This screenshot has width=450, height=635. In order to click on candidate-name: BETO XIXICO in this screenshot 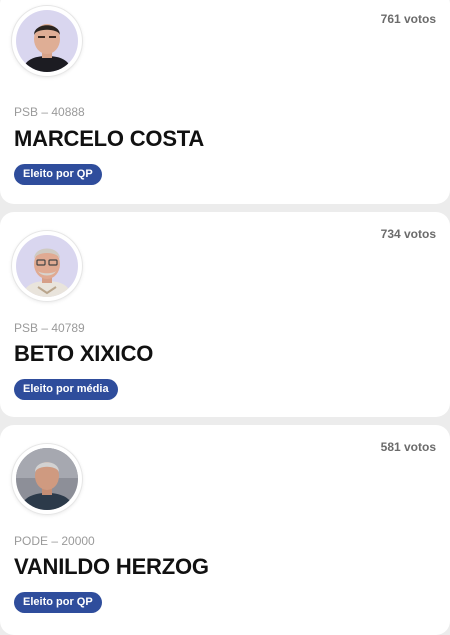, I will do `click(84, 353)`.